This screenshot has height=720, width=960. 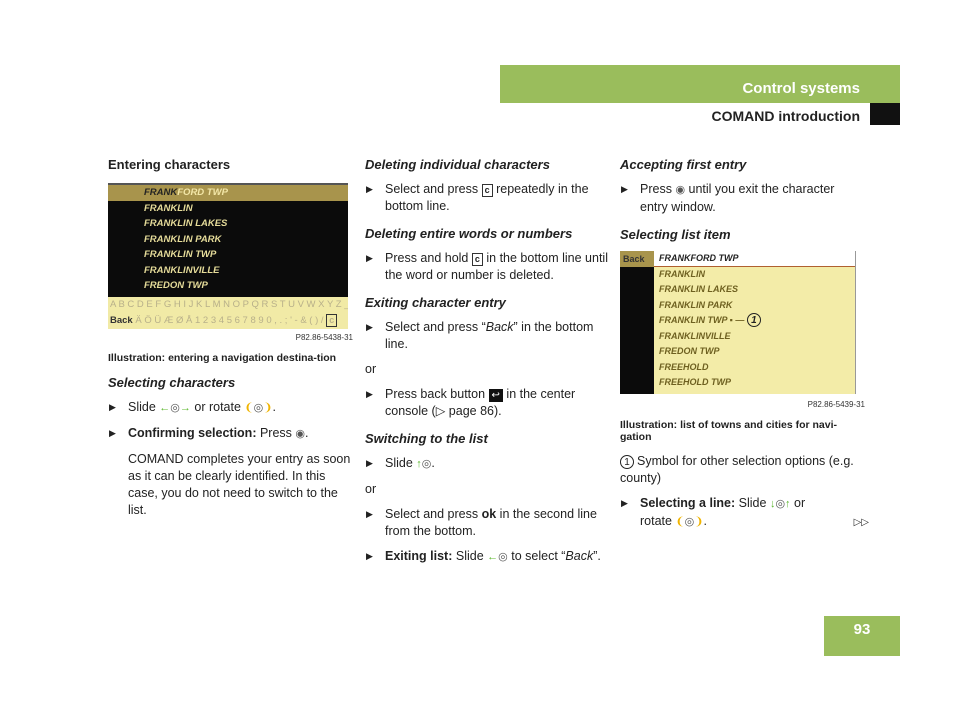 I want to click on heading: Selecting characters, so click(x=172, y=382).